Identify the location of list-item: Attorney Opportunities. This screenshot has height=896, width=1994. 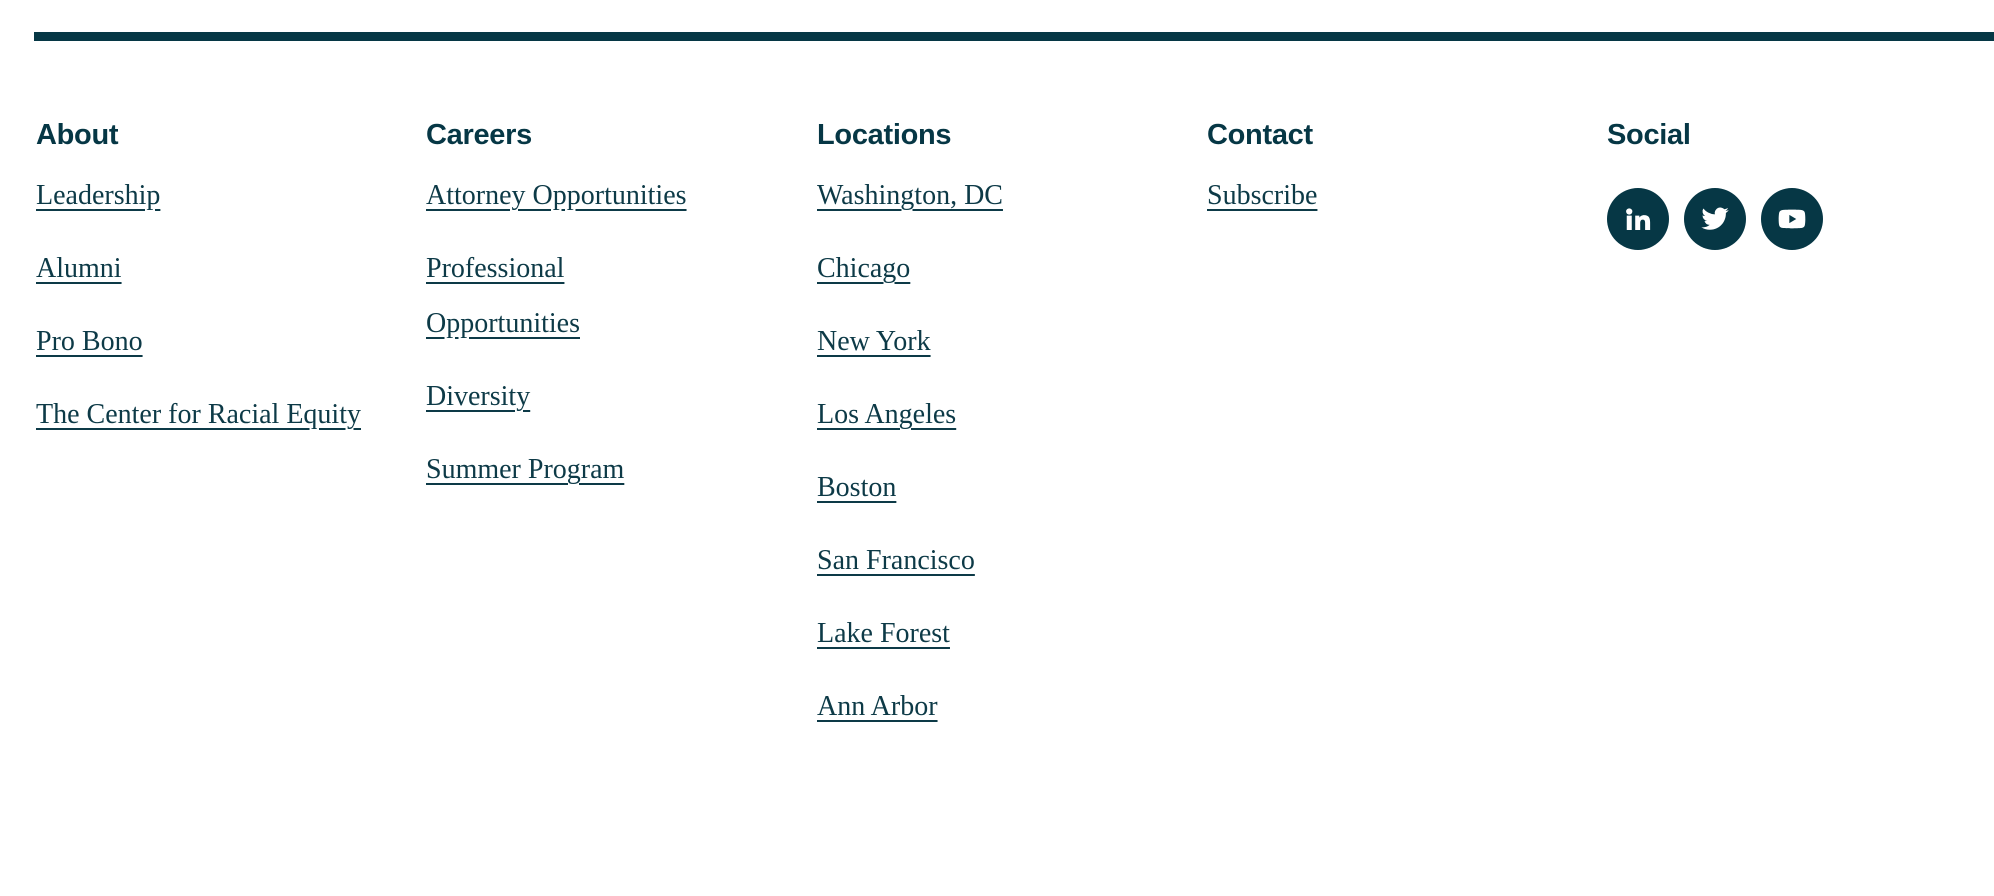
(576, 195).